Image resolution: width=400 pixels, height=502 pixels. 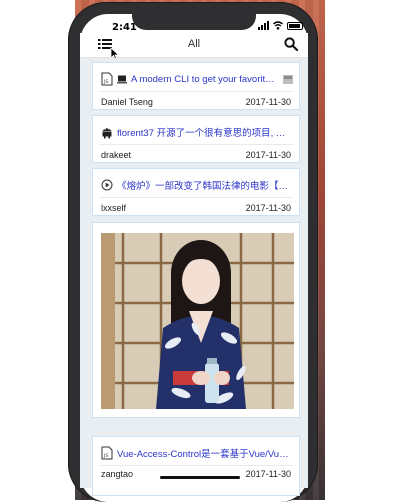 I want to click on phone-notch, so click(x=194, y=22).